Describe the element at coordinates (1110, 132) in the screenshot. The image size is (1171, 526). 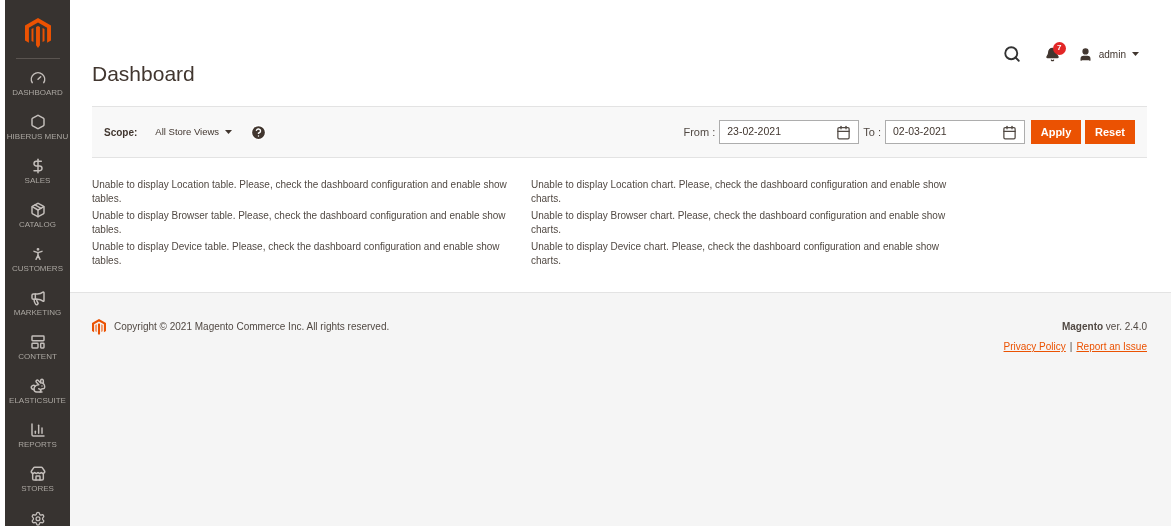
I see `reset-button: Reset` at that location.